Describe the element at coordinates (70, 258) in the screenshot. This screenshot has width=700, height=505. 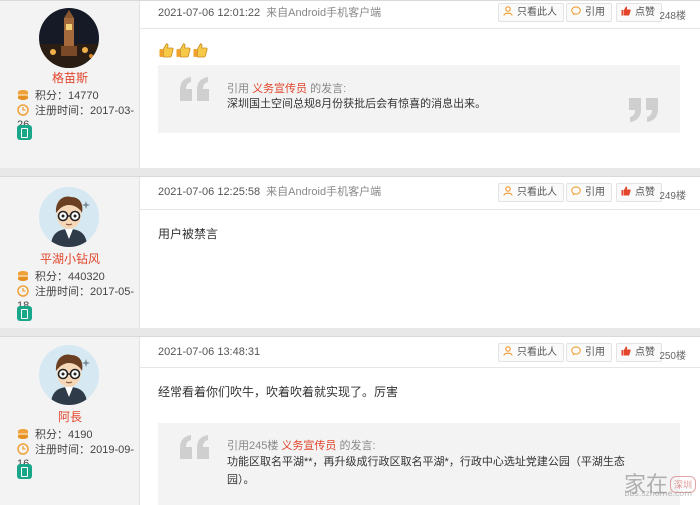
I see `username: 平湖小钻风` at that location.